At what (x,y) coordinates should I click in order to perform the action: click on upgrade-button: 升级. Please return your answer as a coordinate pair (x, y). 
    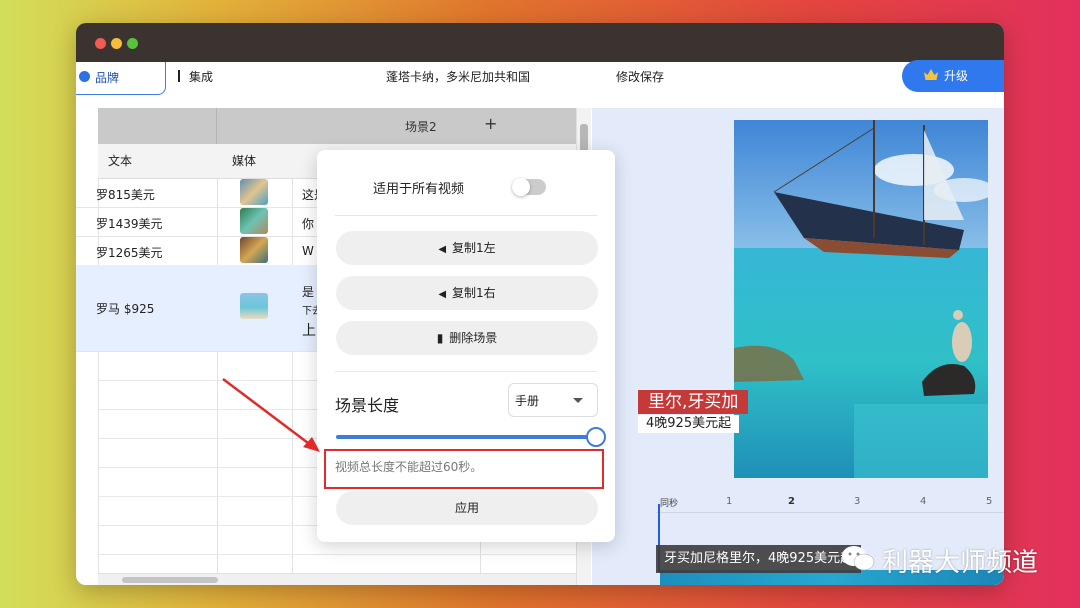
    Looking at the image, I should click on (953, 76).